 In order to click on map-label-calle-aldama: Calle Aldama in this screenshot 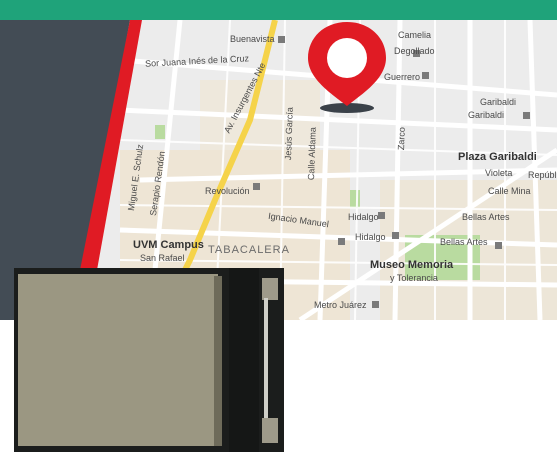, I will do `click(312, 154)`.